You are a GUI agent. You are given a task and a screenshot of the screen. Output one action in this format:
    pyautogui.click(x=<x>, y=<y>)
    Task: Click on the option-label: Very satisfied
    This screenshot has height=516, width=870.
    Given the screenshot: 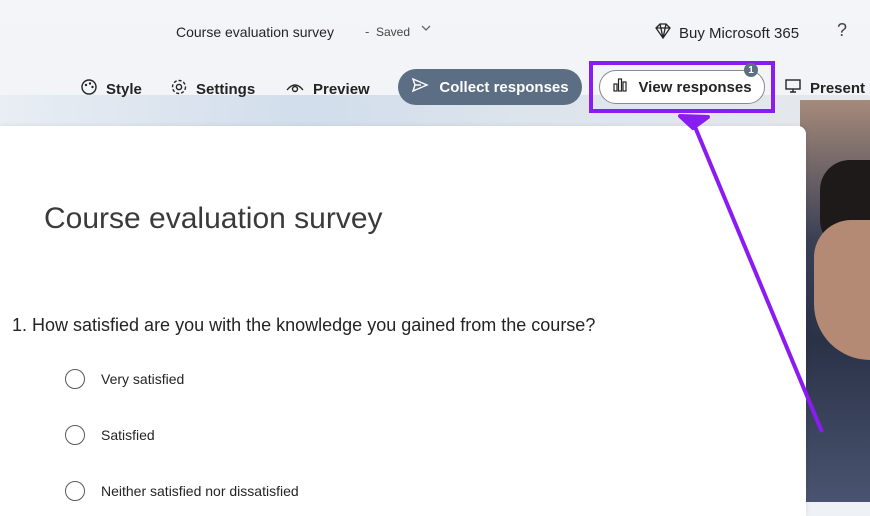 What is the action you would take?
    pyautogui.click(x=143, y=379)
    